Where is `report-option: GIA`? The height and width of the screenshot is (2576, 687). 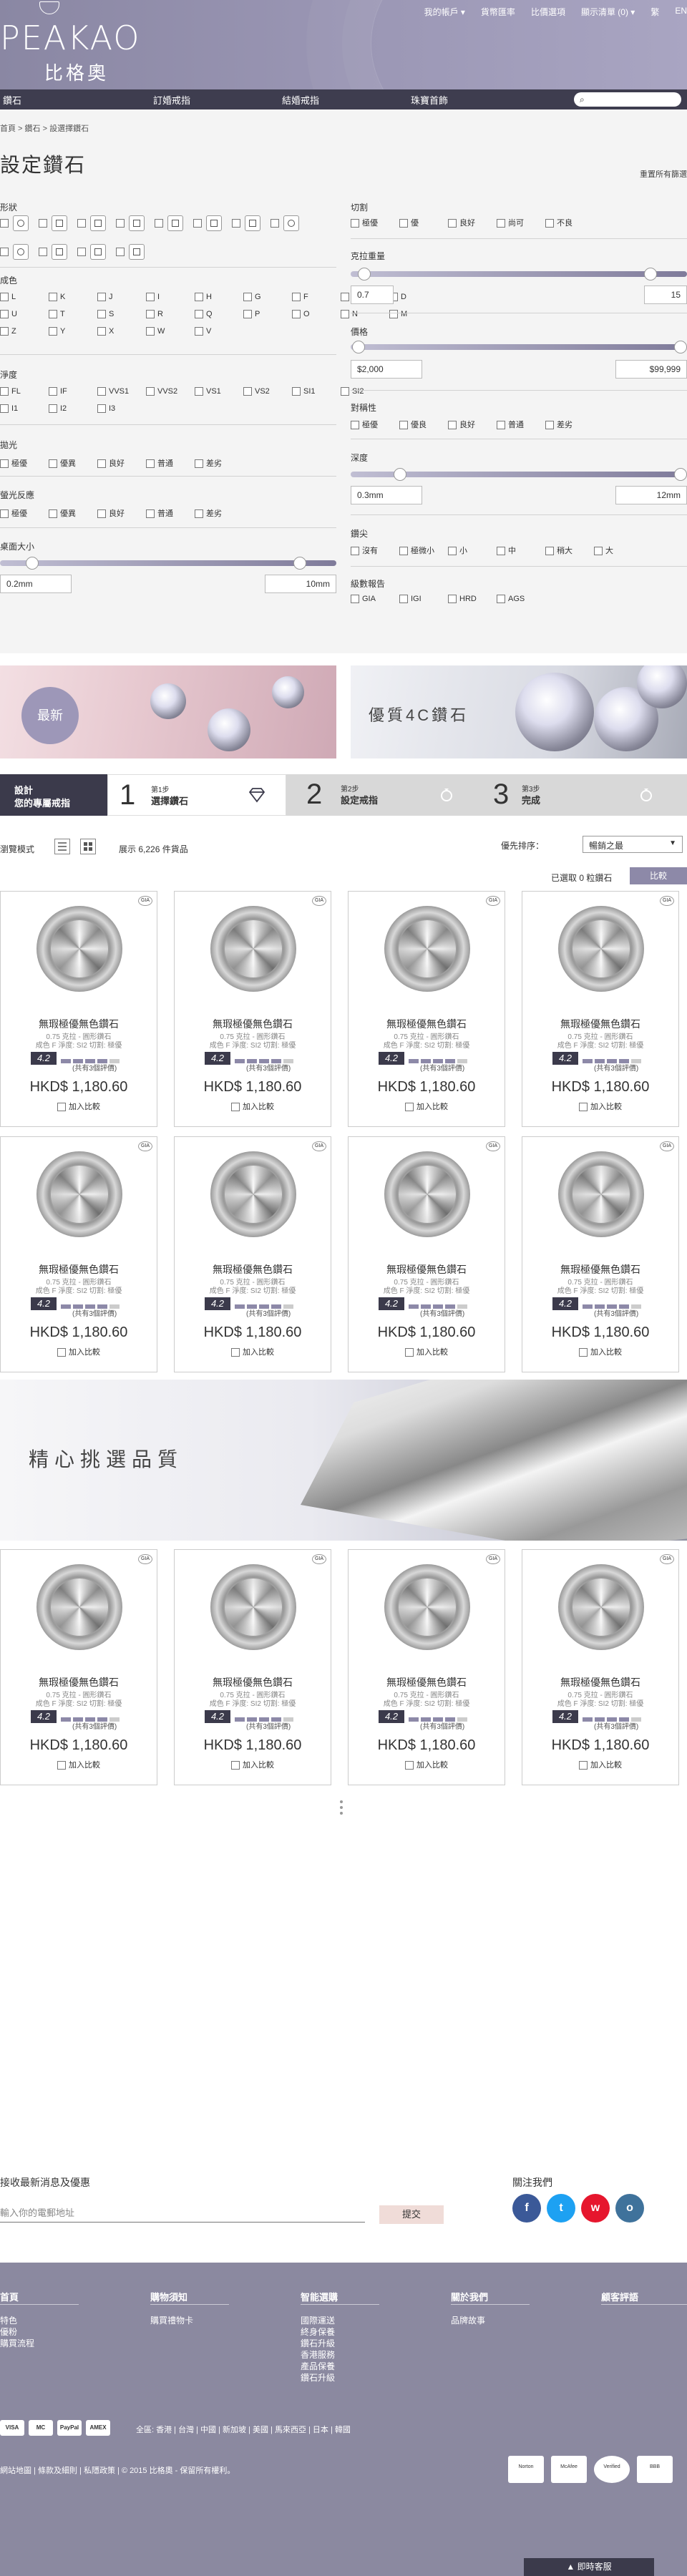
report-option: GIA is located at coordinates (363, 599).